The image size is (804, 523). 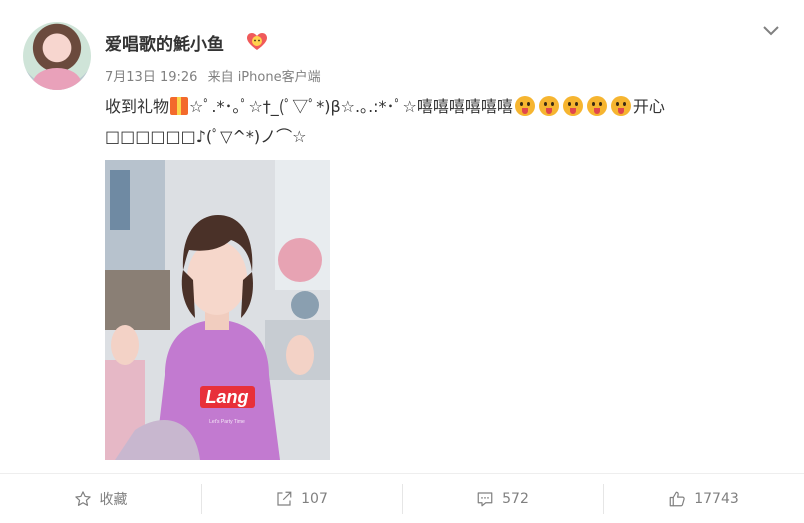 I want to click on comment-button: 572, so click(x=502, y=498).